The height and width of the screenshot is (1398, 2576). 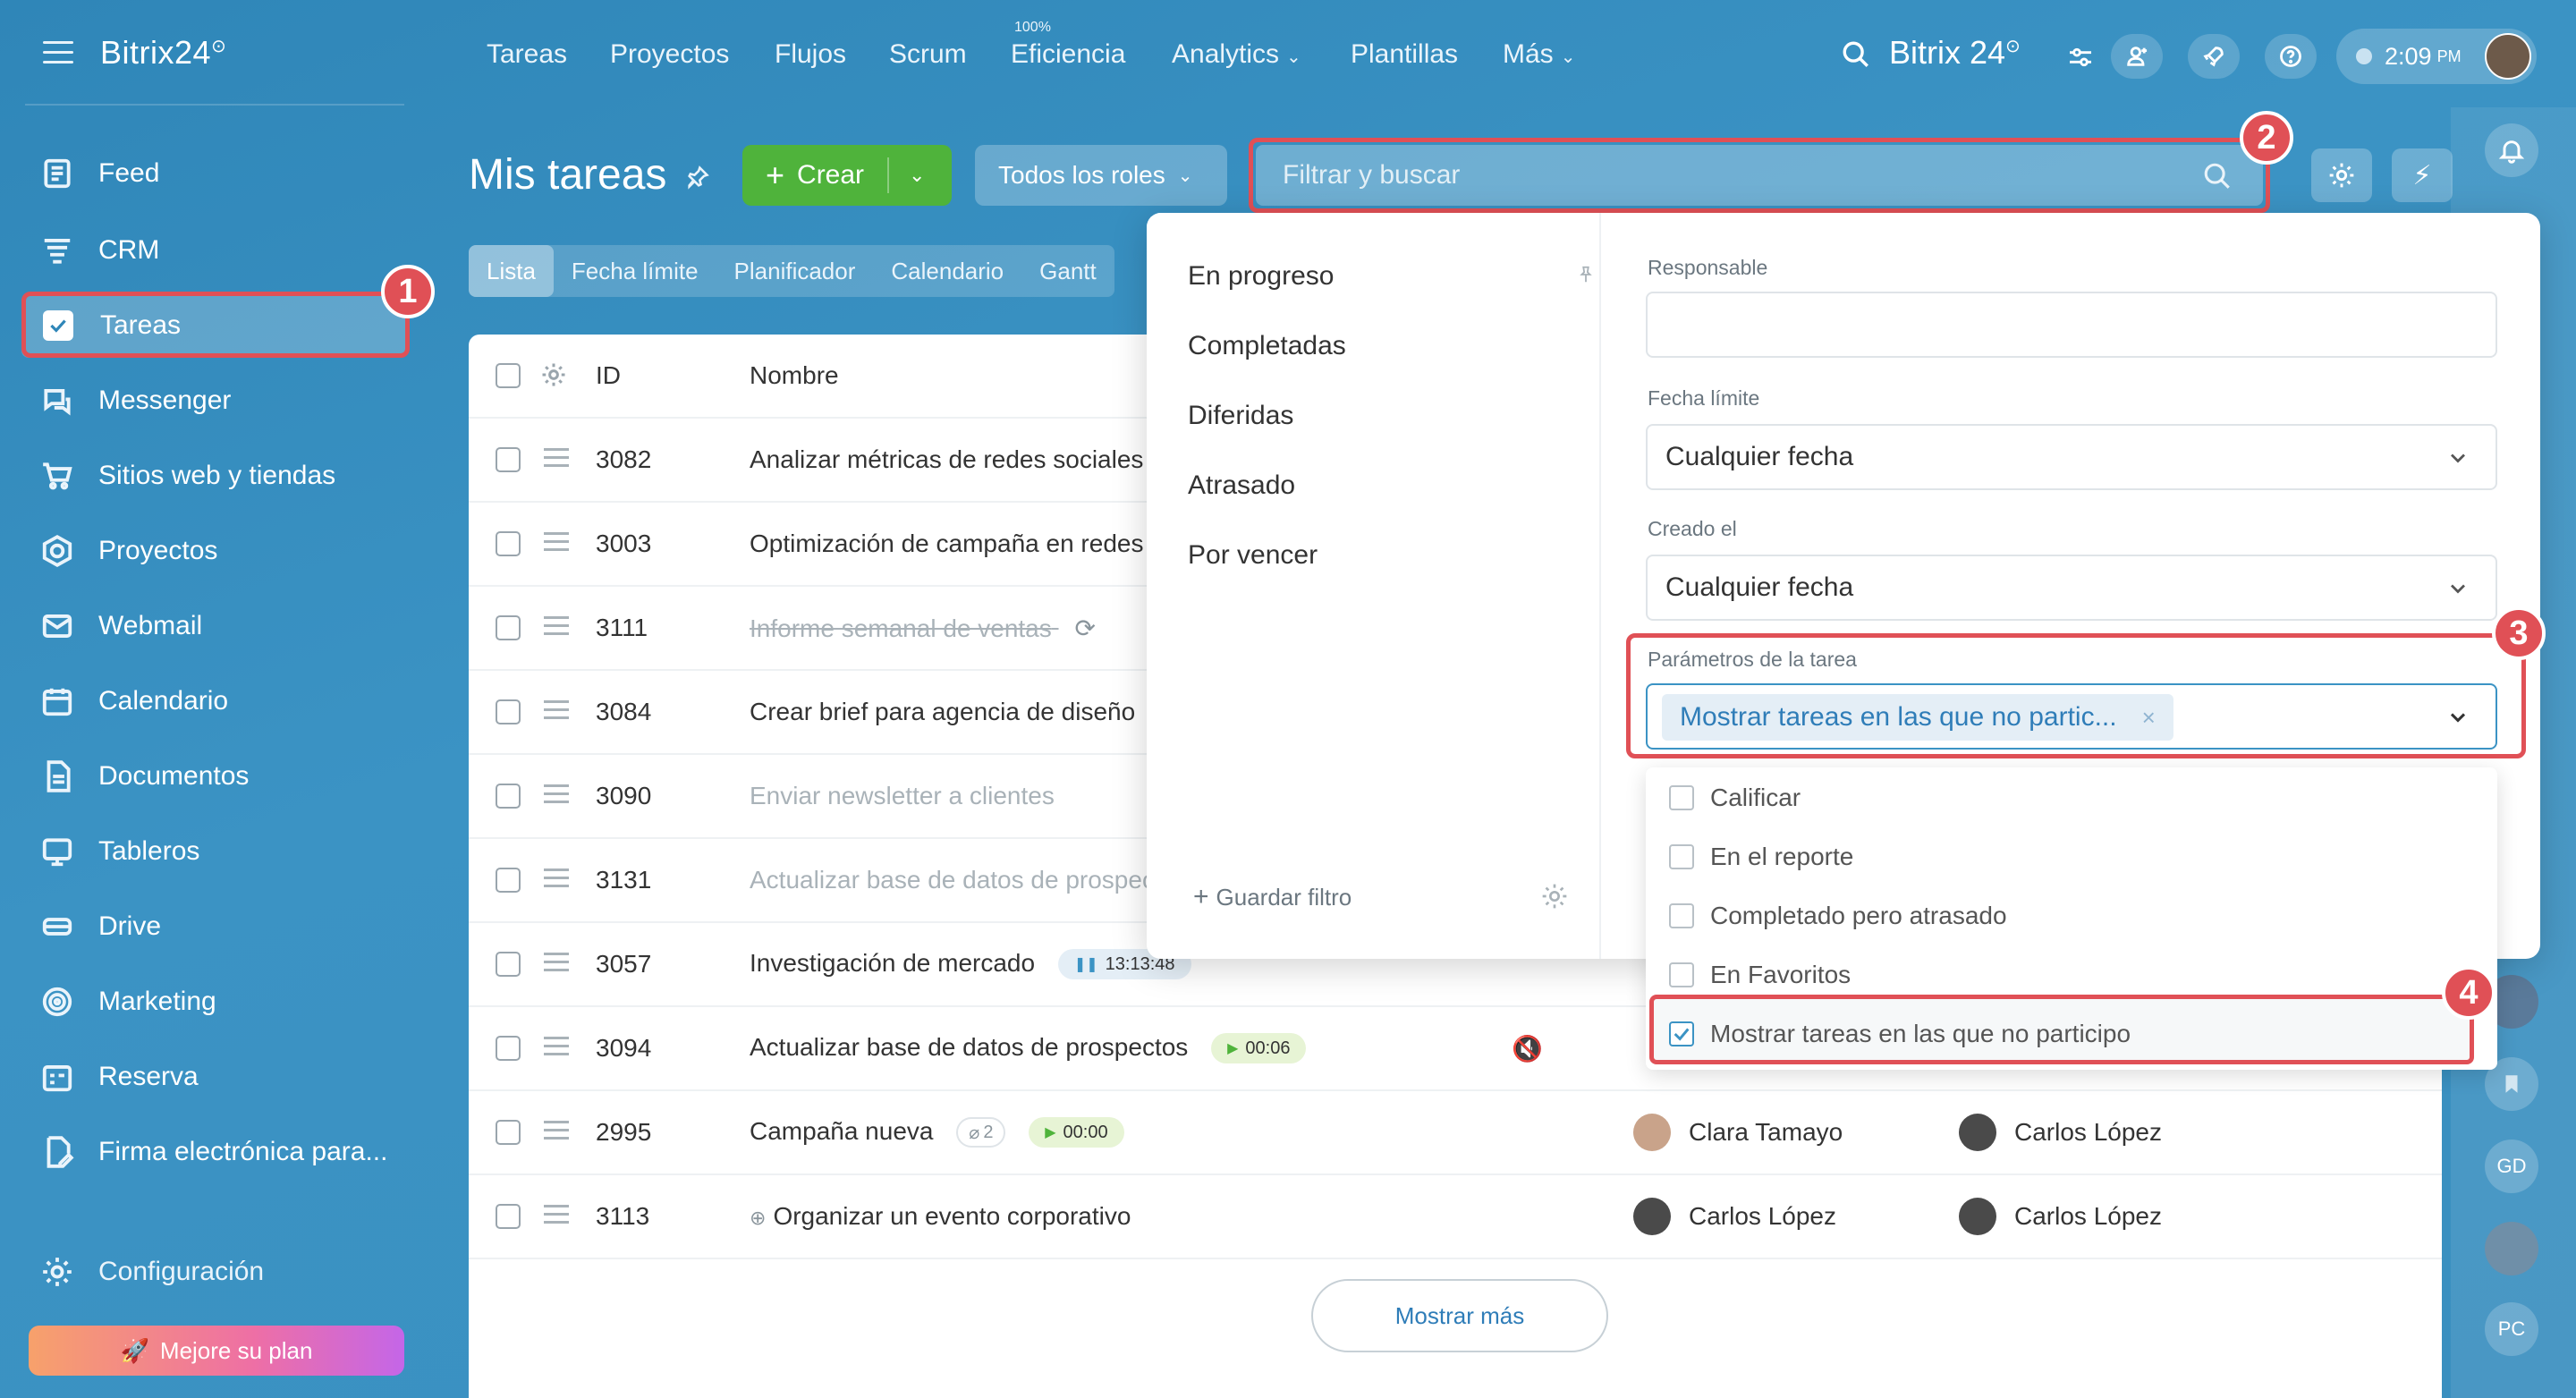 I want to click on chevron-down-icon: ⌄, so click(x=917, y=175).